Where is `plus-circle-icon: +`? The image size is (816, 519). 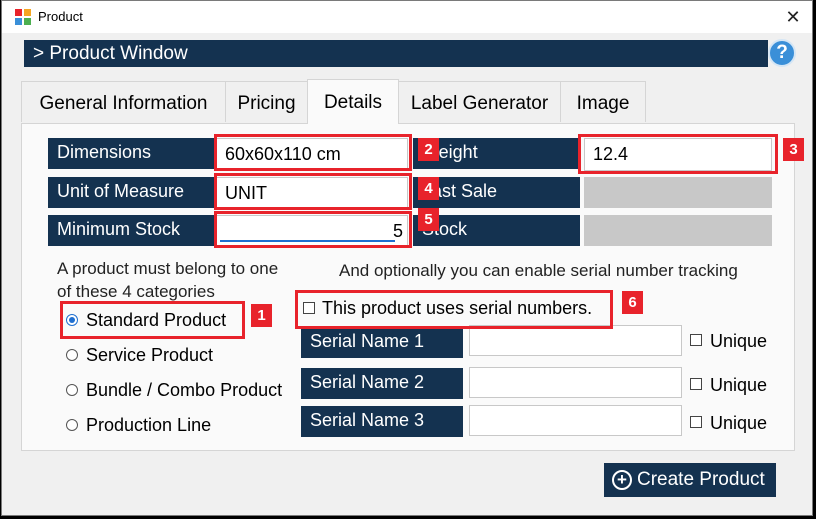 plus-circle-icon: + is located at coordinates (622, 480).